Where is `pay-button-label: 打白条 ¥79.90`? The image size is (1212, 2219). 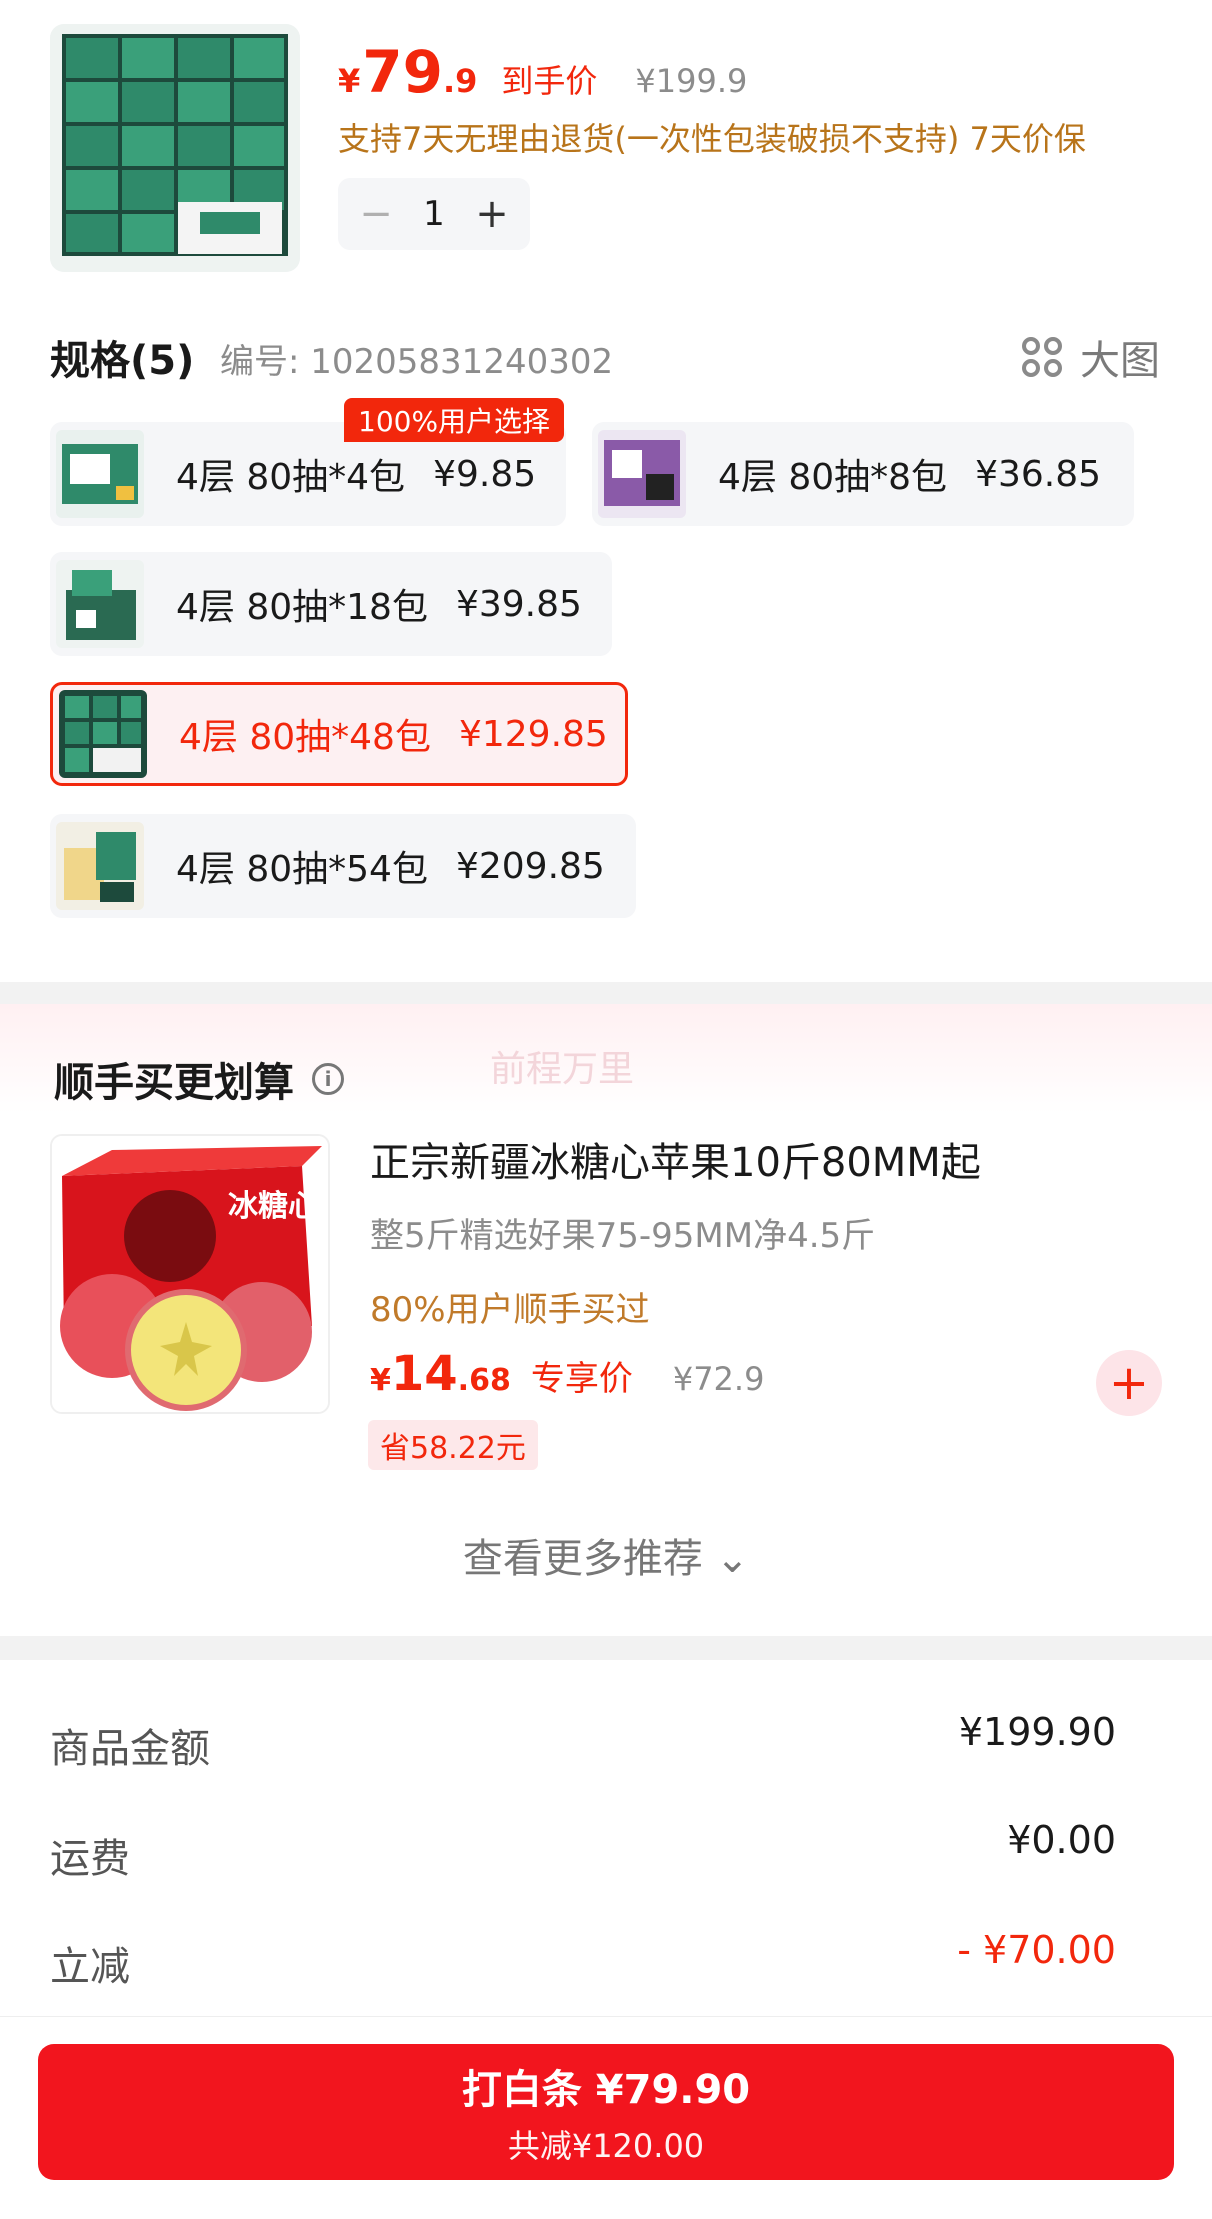
pay-button-label: 打白条 ¥79.90 is located at coordinates (606, 2090).